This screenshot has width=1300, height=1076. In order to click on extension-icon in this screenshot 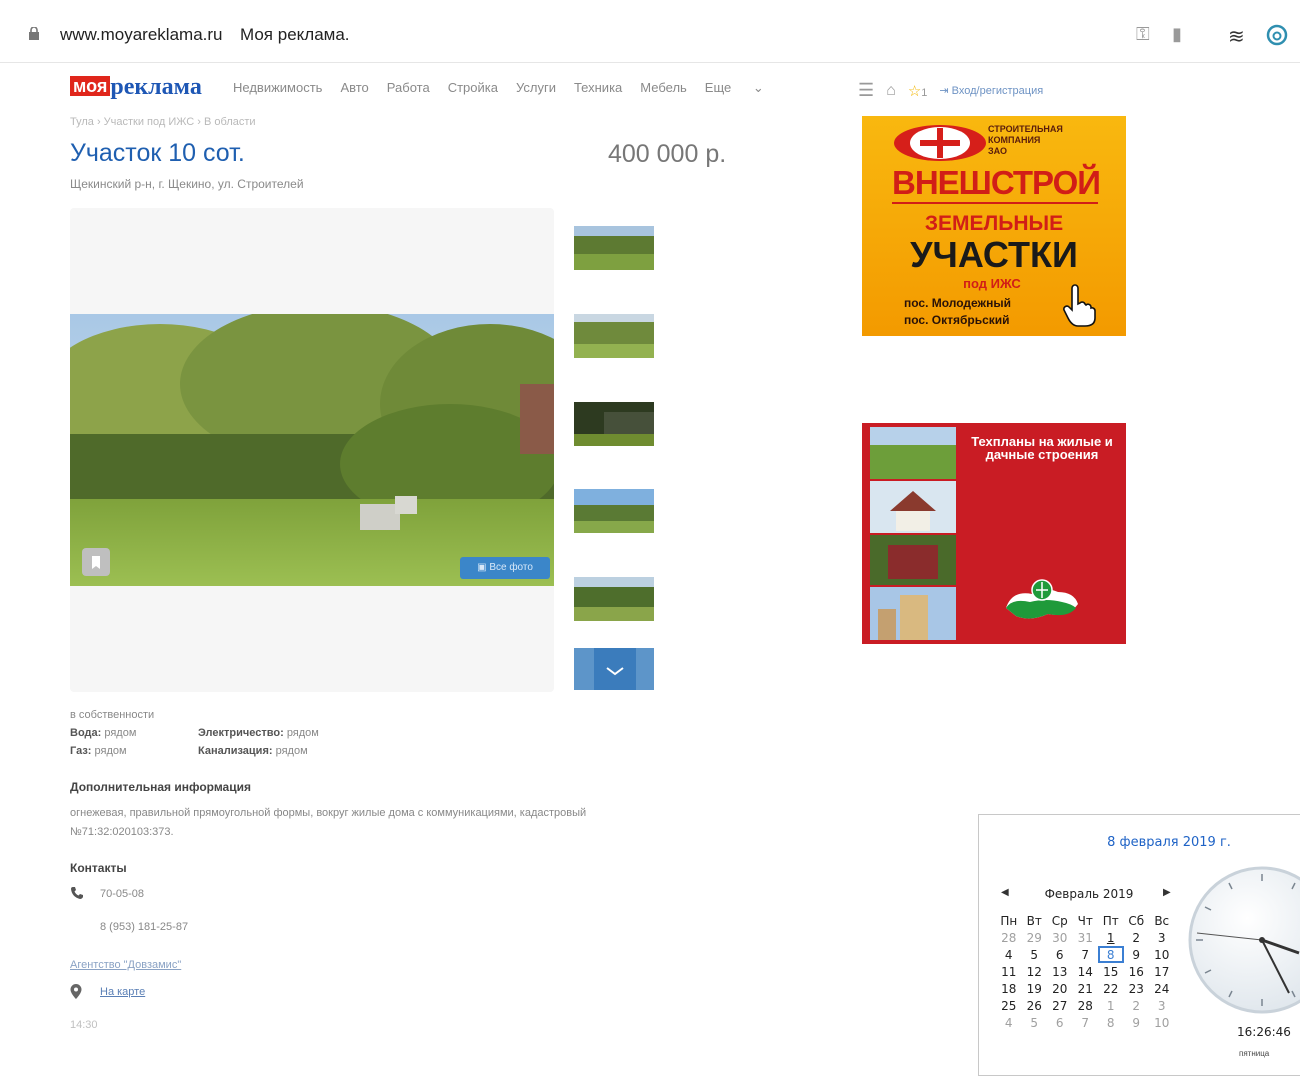, I will do `click(1277, 35)`.